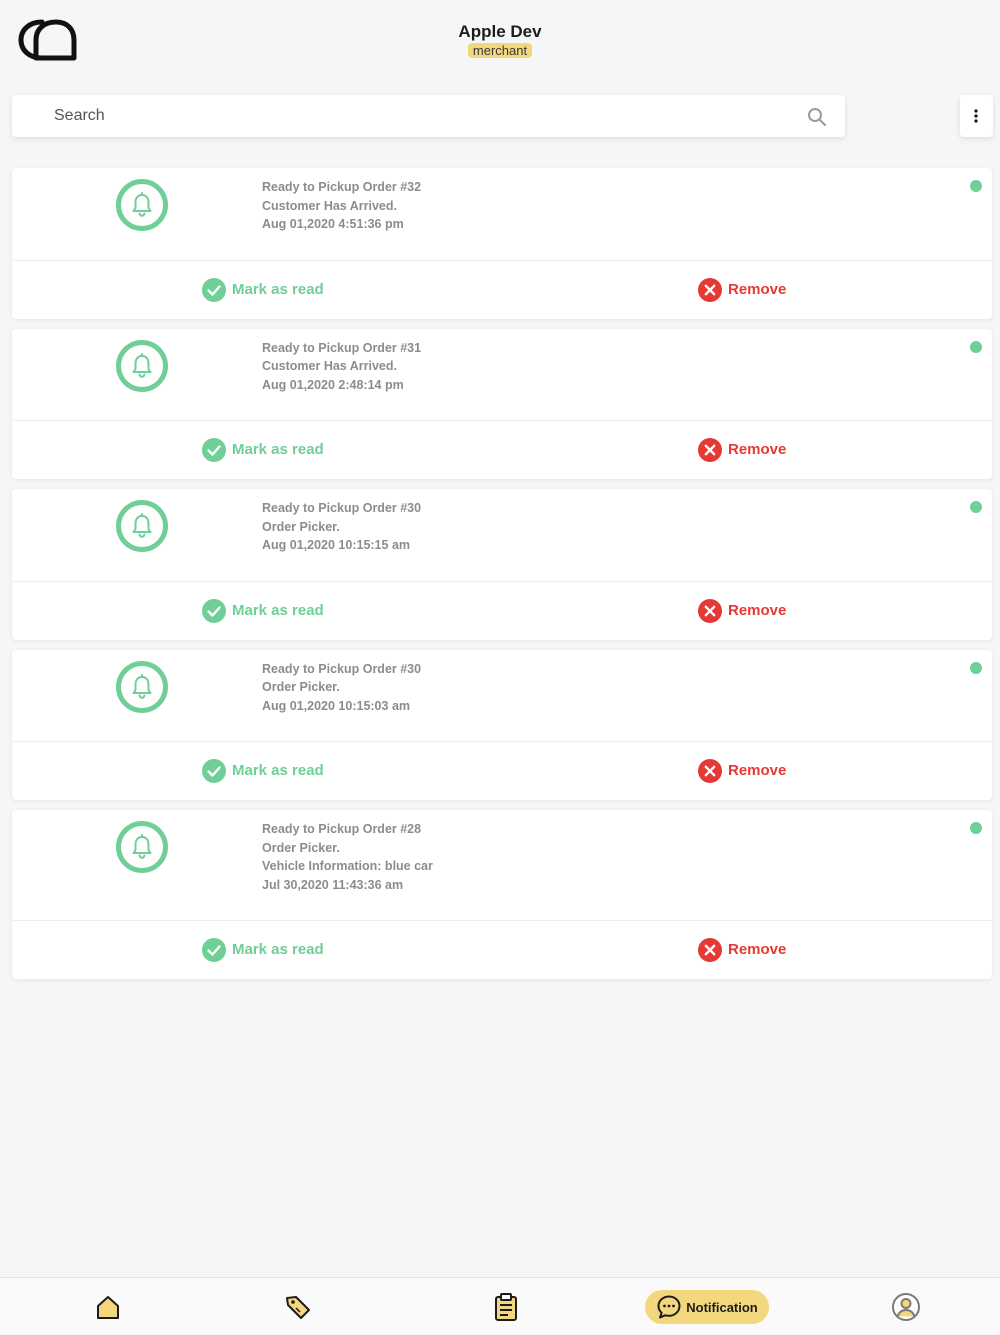 Image resolution: width=1000 pixels, height=1335 pixels. I want to click on clipboard-icon, so click(506, 1306).